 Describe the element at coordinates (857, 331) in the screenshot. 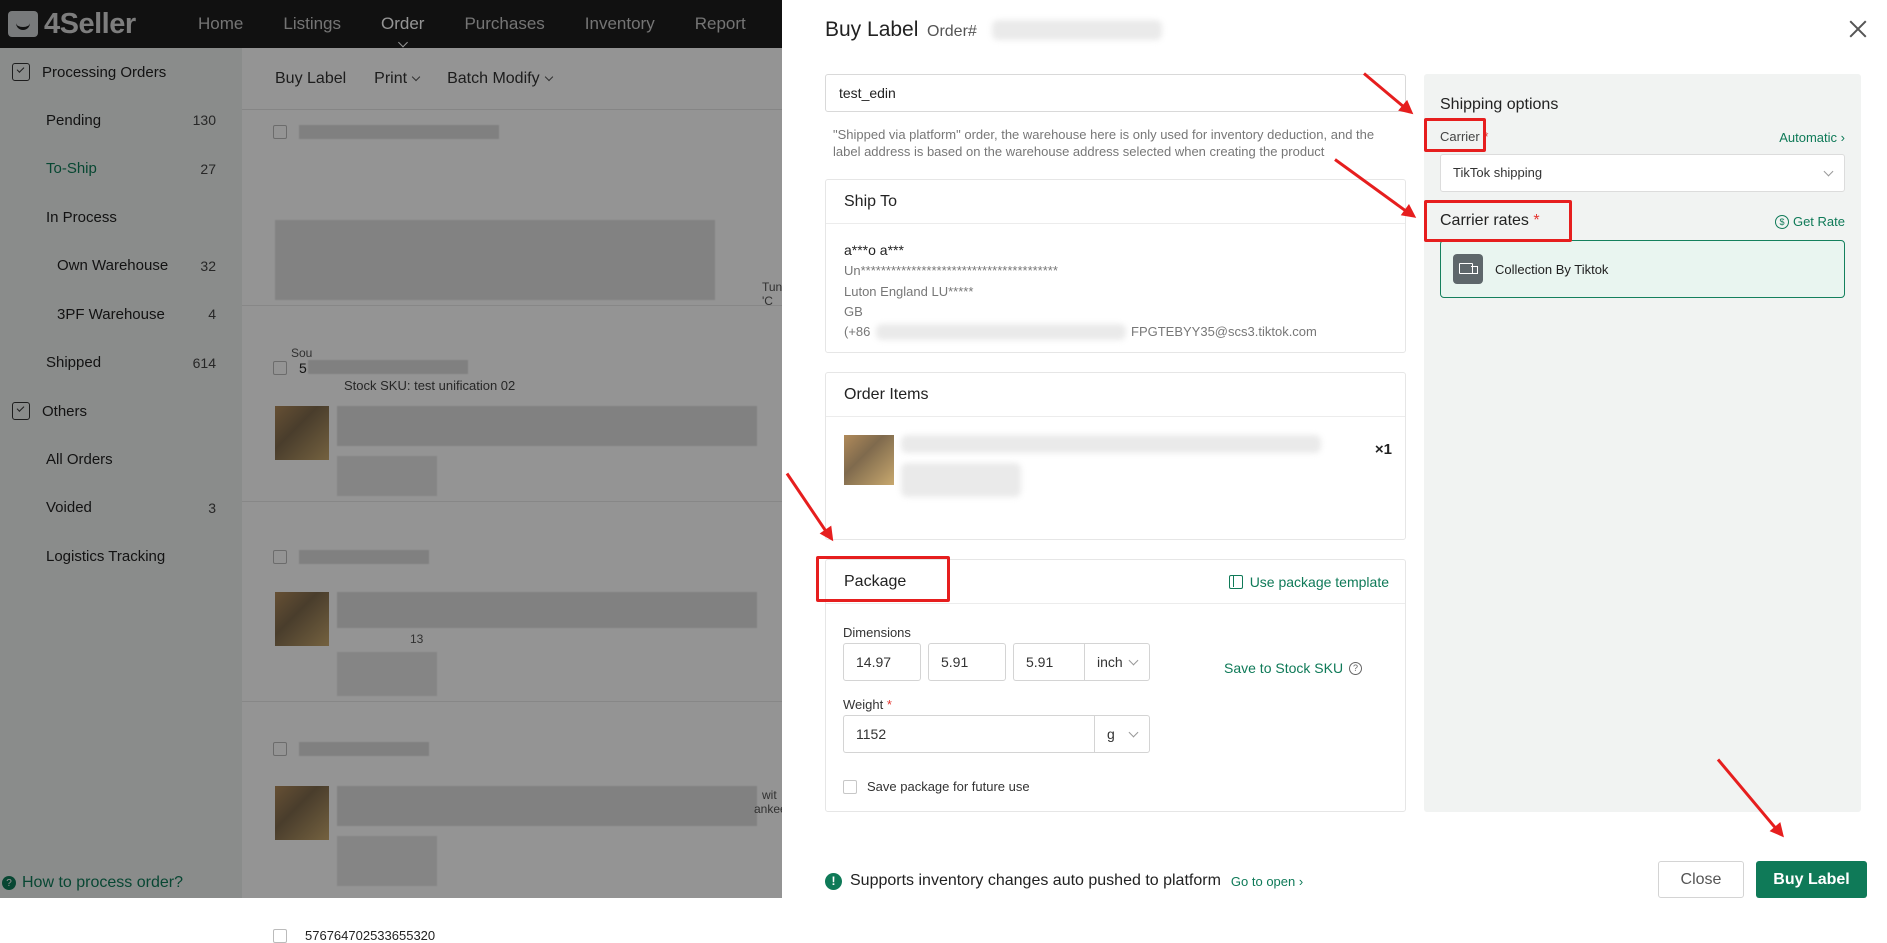

I see `phone-prefix: (+86` at that location.